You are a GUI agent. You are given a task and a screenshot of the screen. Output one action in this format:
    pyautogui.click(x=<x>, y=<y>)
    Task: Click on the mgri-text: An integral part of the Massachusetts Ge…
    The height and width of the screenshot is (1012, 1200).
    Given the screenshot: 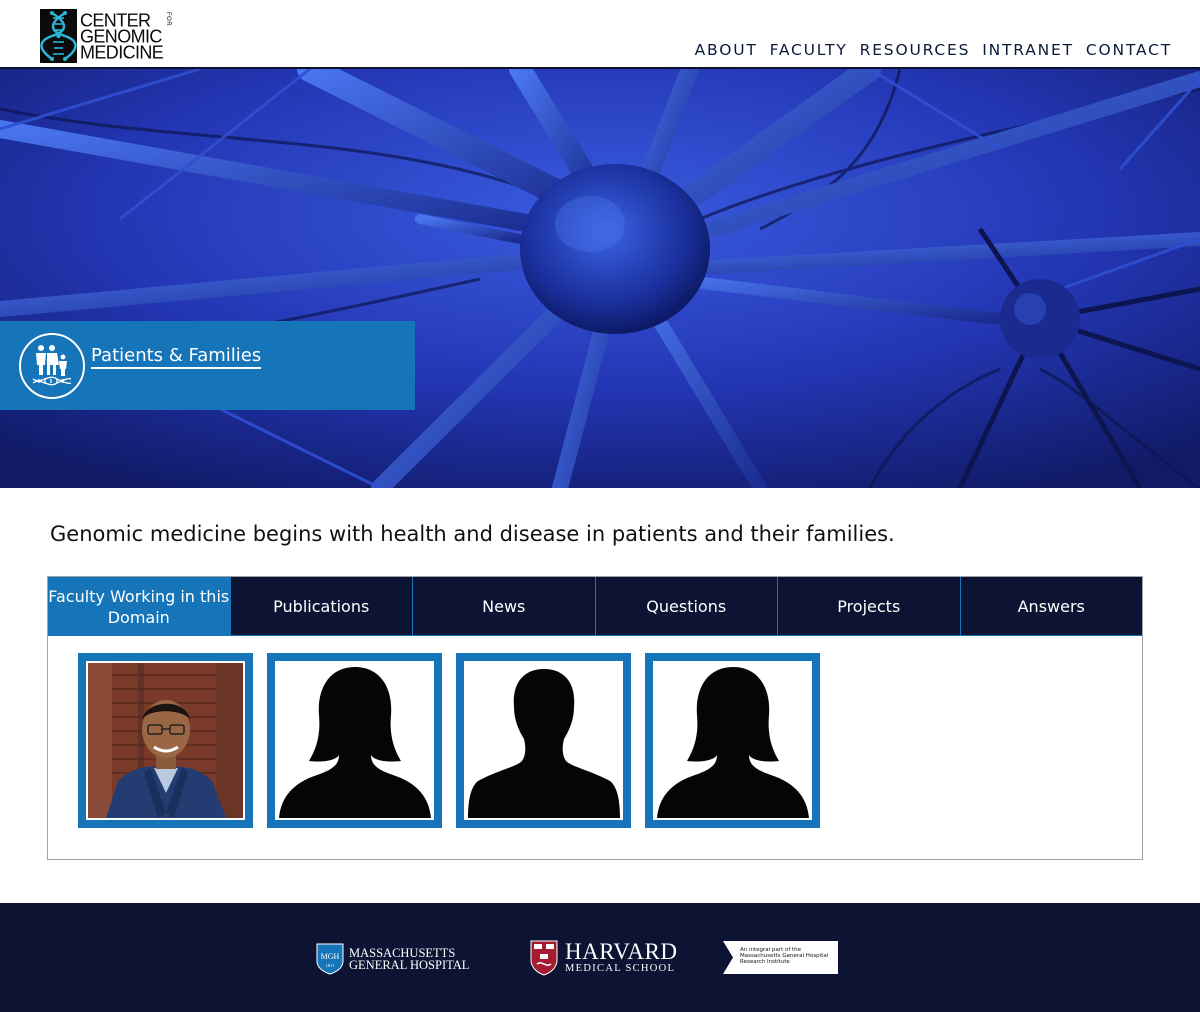 What is the action you would take?
    pyautogui.click(x=784, y=956)
    